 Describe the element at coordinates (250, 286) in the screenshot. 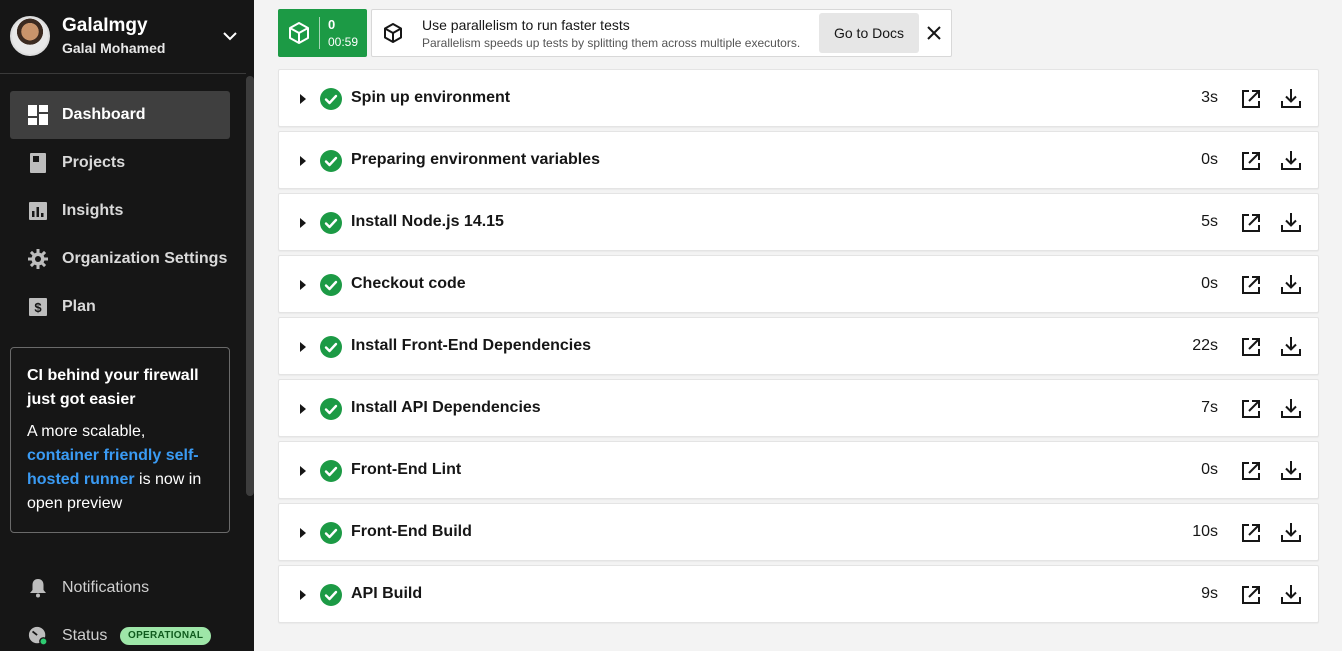

I see `sidebar-scrollbar` at that location.